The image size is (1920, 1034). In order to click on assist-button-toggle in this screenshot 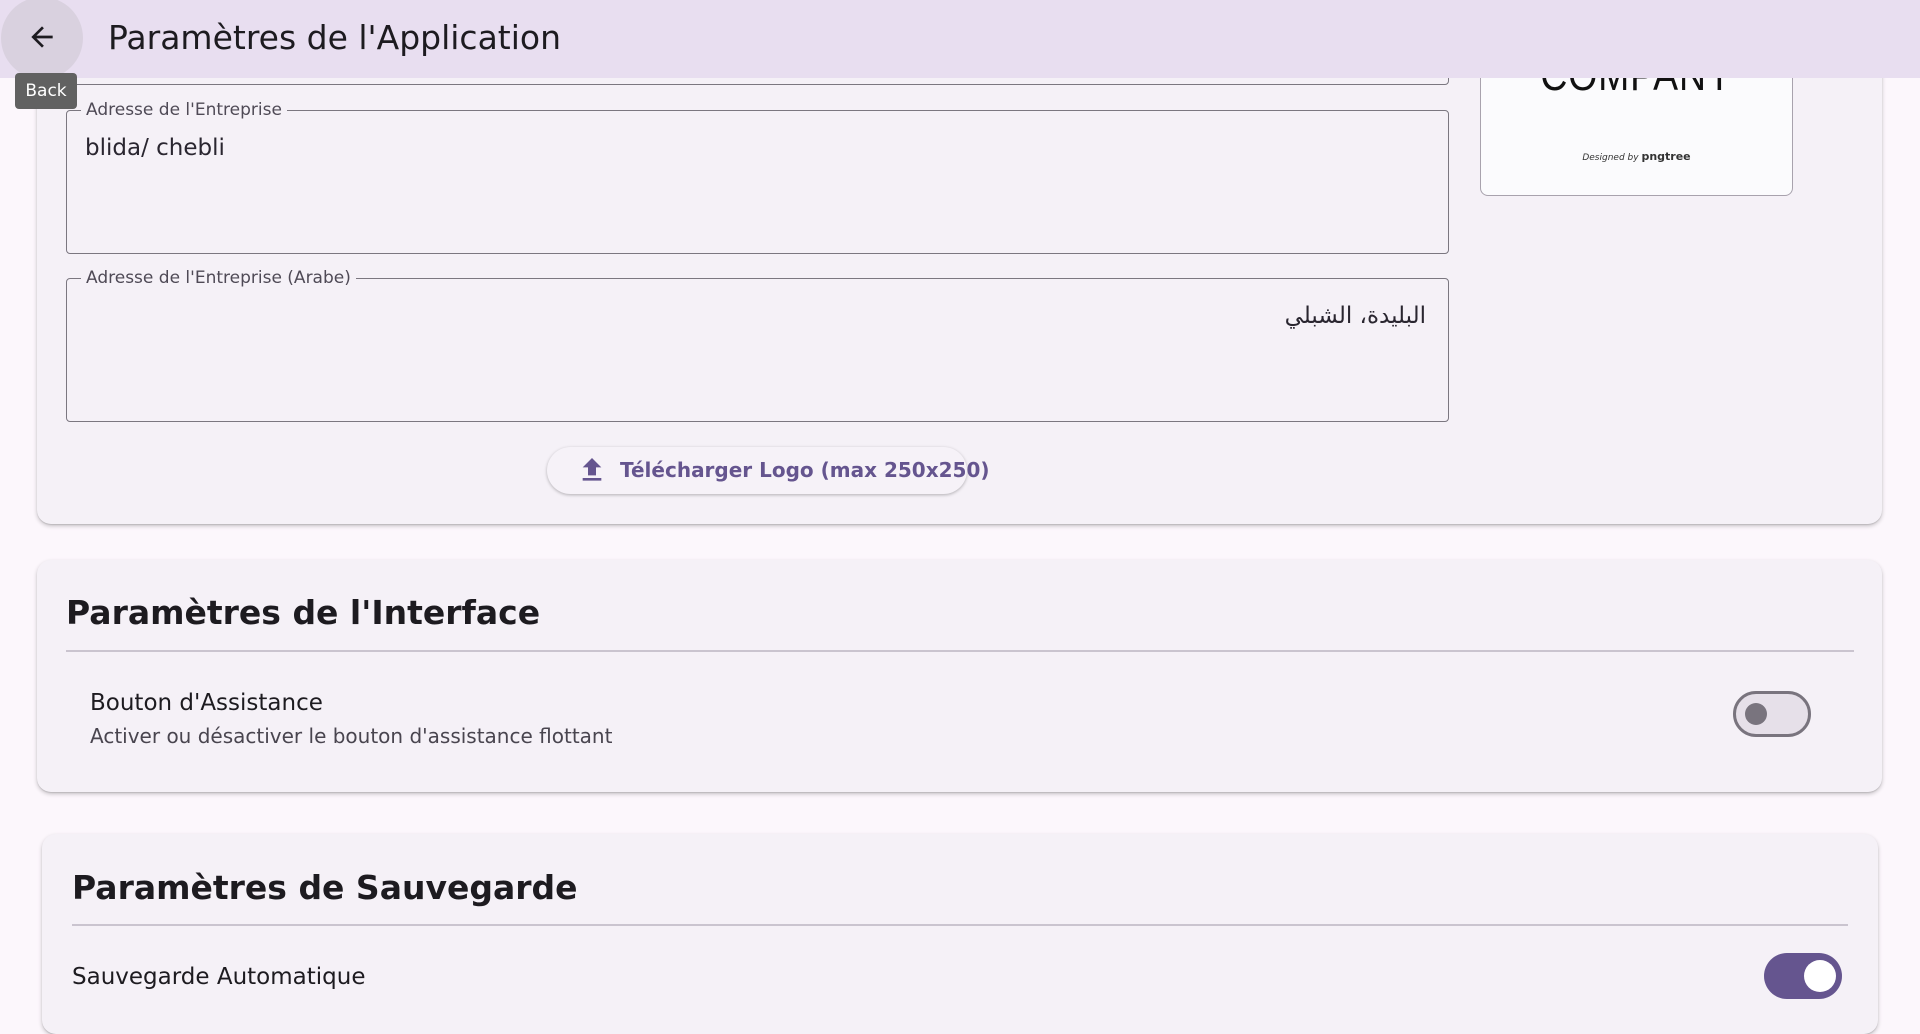, I will do `click(1772, 714)`.